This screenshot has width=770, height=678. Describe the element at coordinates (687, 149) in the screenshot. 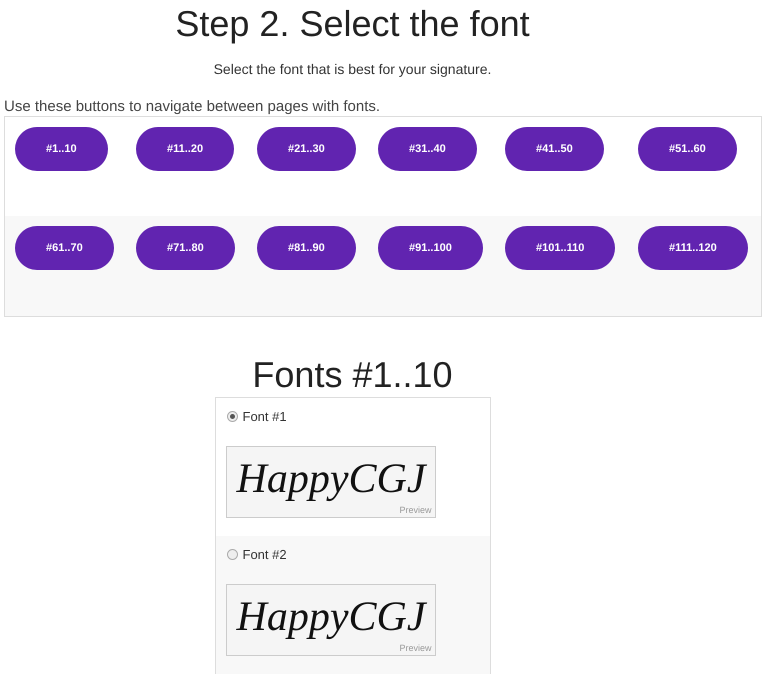

I see `page-button: #51..60` at that location.